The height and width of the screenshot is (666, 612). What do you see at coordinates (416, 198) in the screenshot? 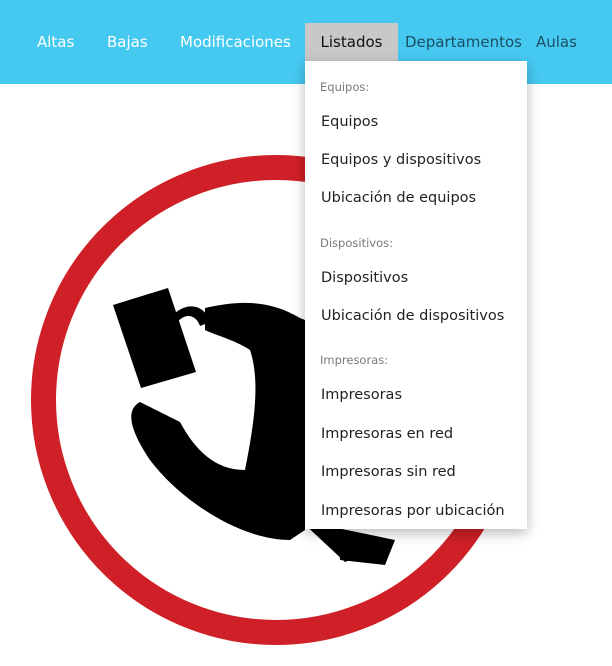
I see `menu-item-ubicacion-de-equipos: Ubicación de equipos` at bounding box center [416, 198].